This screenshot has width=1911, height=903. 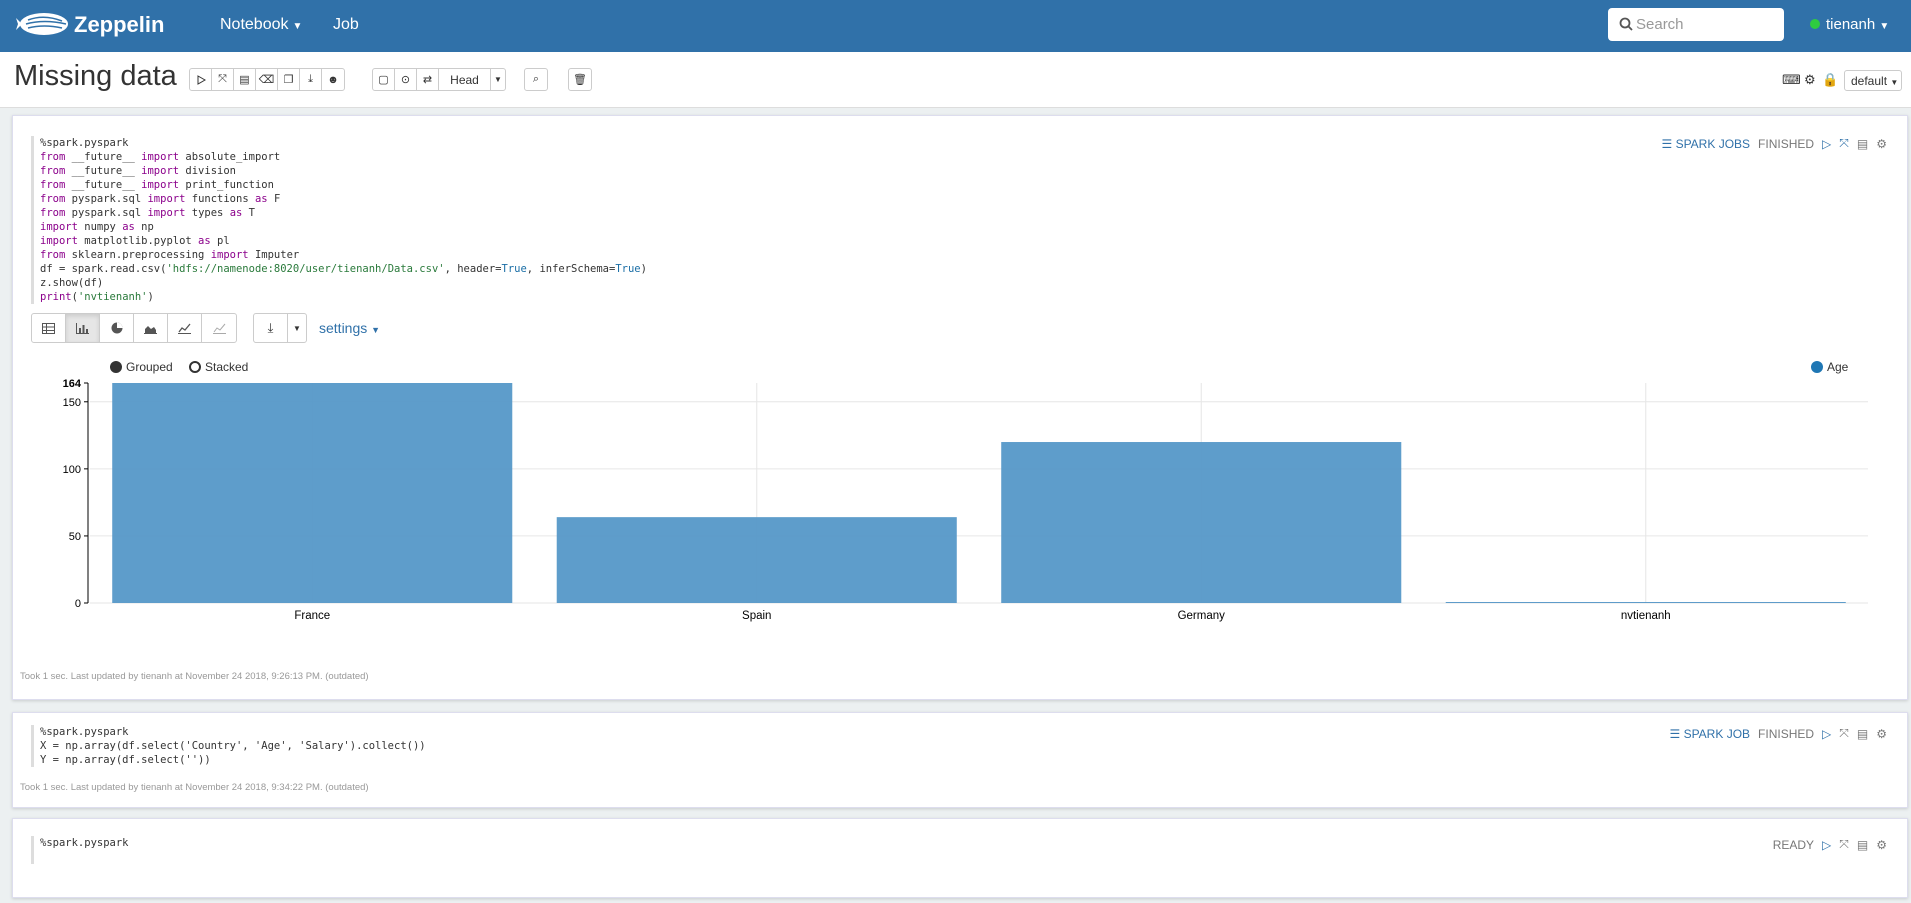 What do you see at coordinates (138, 171) in the screenshot?
I see `code-line: from __future__ import division` at bounding box center [138, 171].